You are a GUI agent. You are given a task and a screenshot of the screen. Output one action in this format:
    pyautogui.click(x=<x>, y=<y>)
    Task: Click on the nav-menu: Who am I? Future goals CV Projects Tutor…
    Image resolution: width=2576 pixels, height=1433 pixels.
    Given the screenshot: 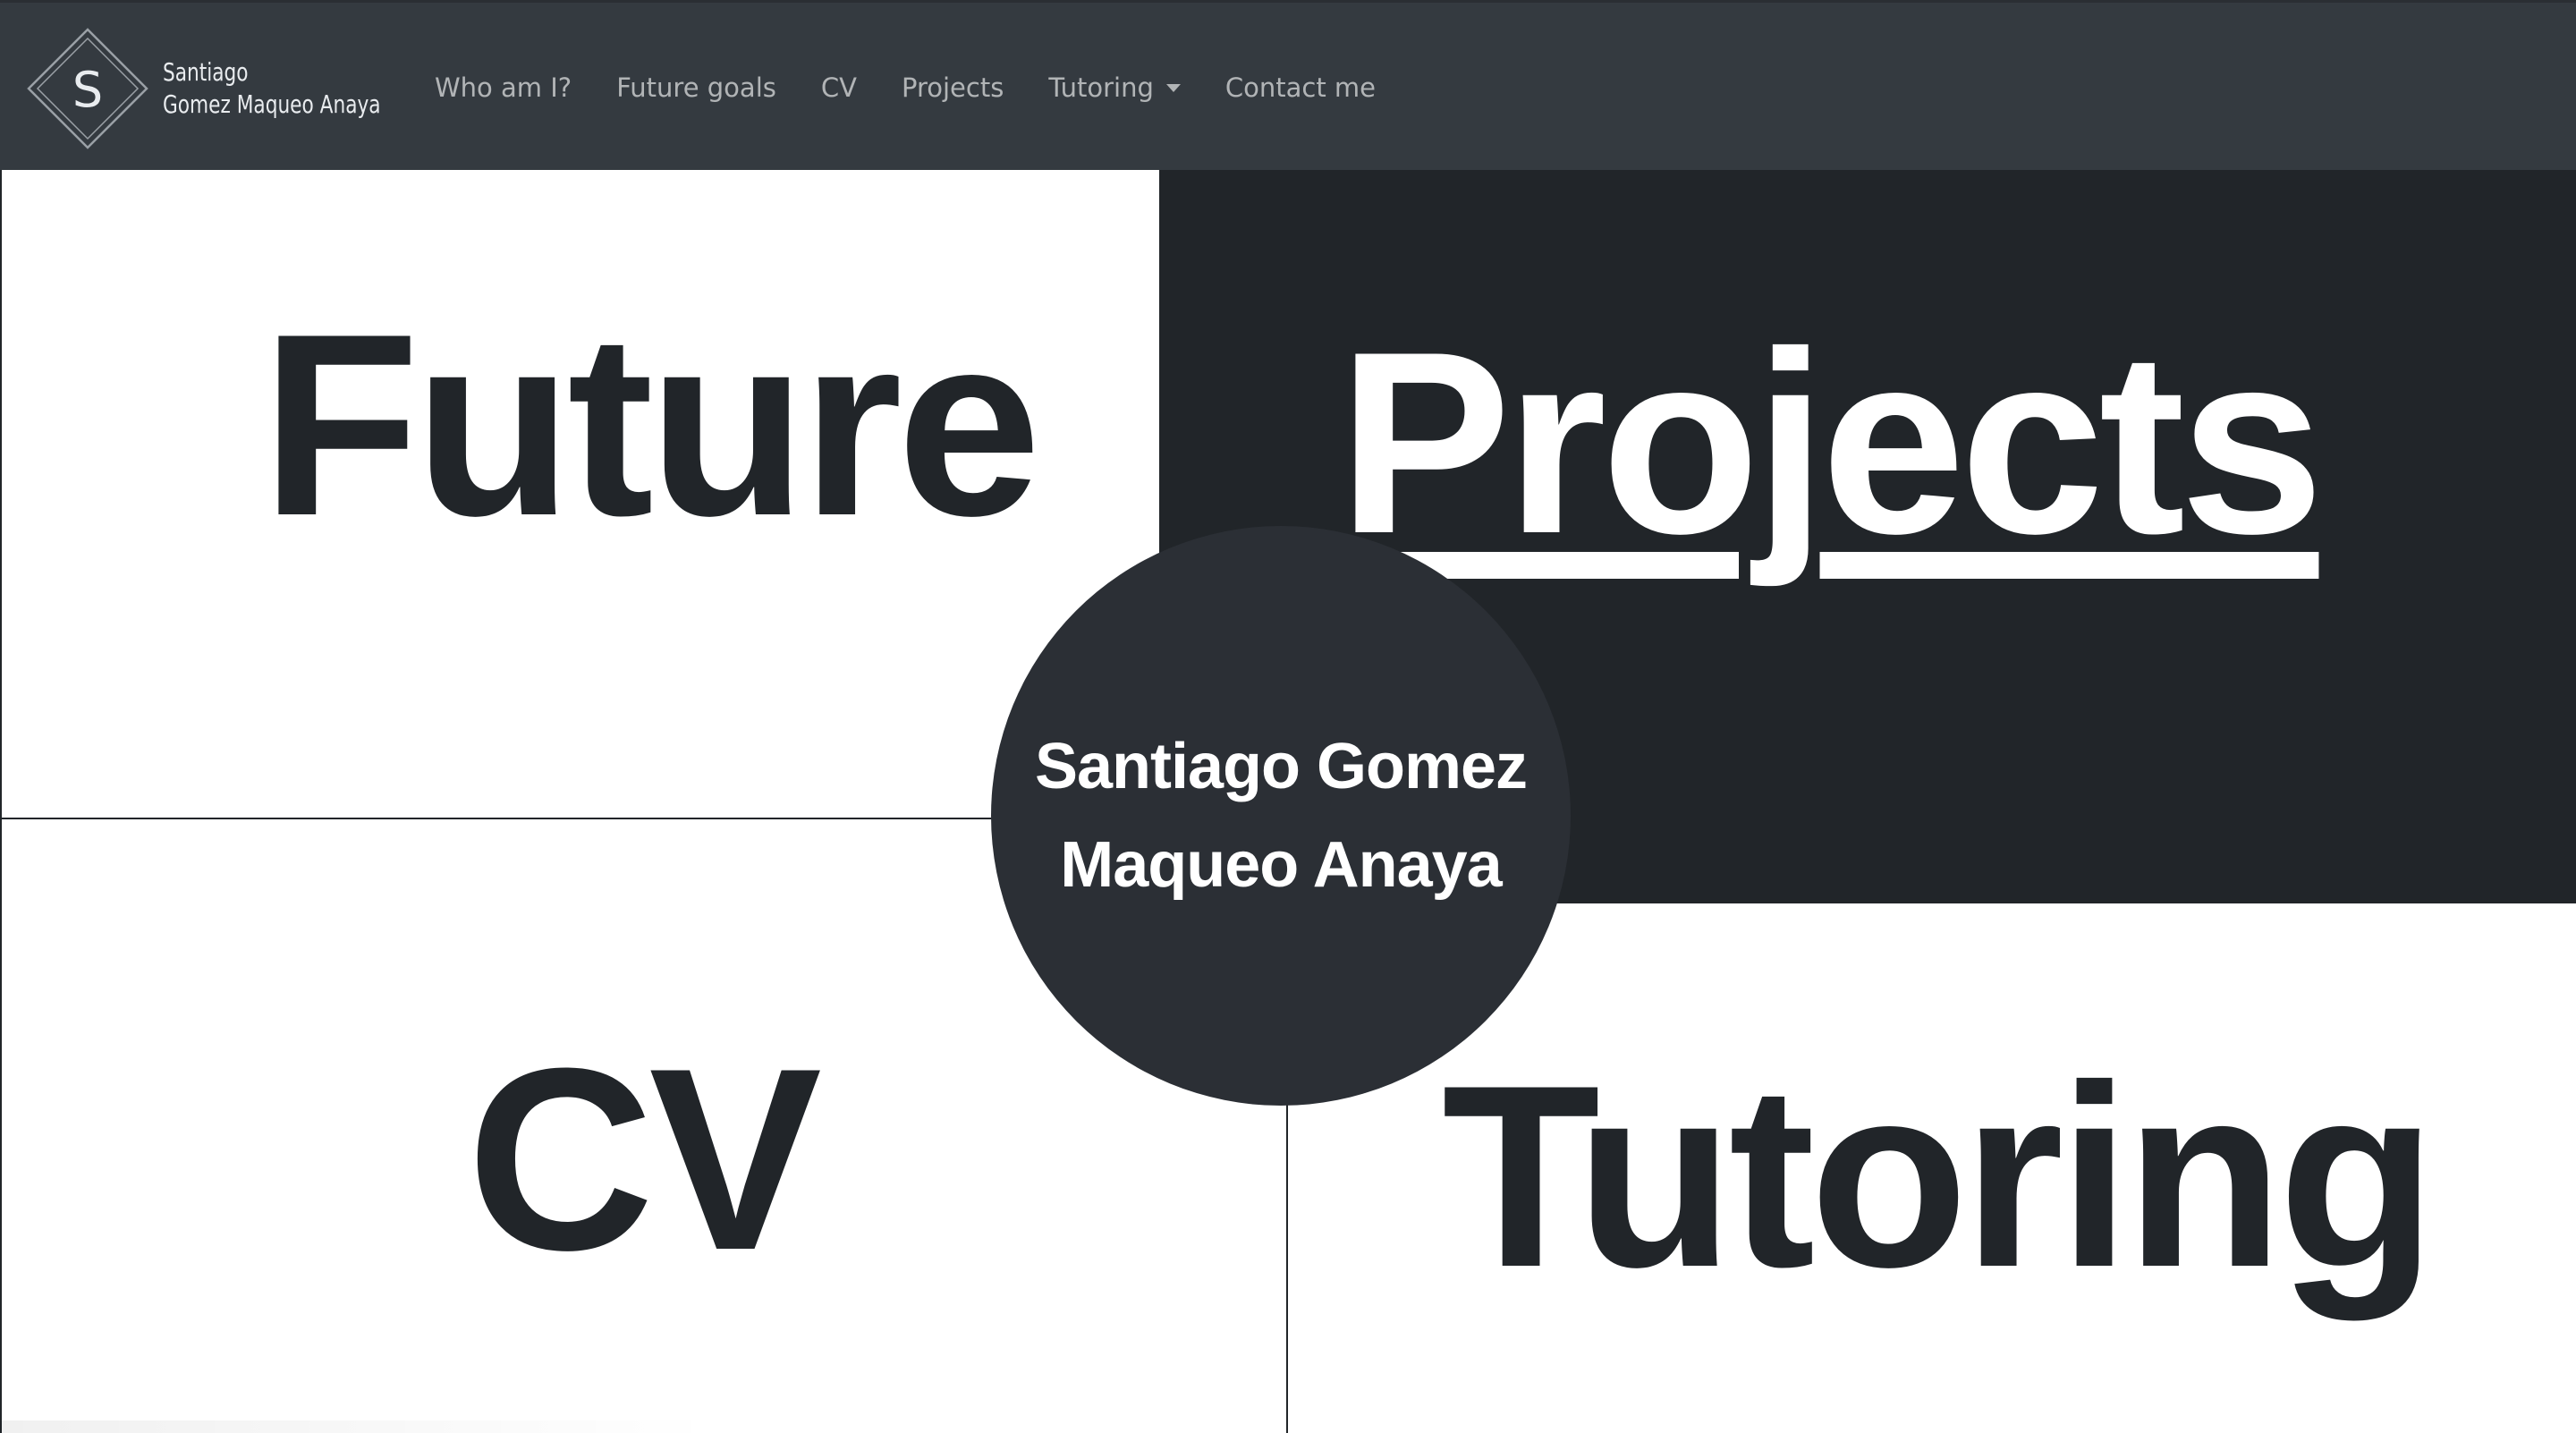 What is the action you would take?
    pyautogui.click(x=927, y=88)
    